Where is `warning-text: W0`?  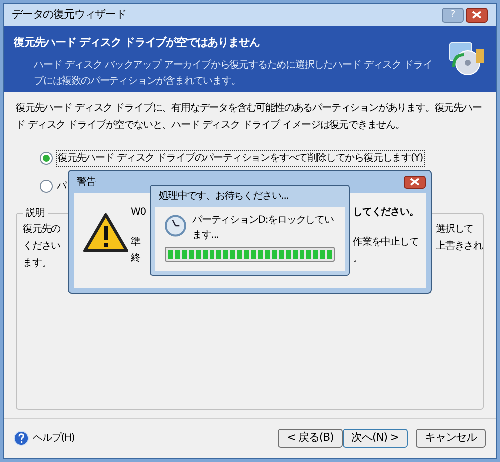 warning-text: W0 is located at coordinates (138, 212).